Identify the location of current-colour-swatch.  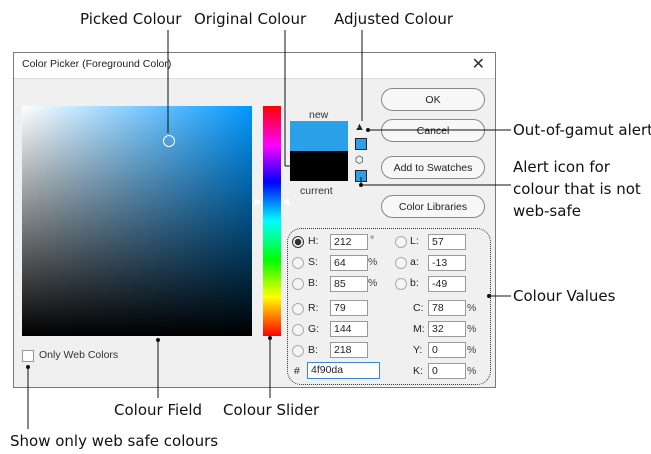
(319, 166).